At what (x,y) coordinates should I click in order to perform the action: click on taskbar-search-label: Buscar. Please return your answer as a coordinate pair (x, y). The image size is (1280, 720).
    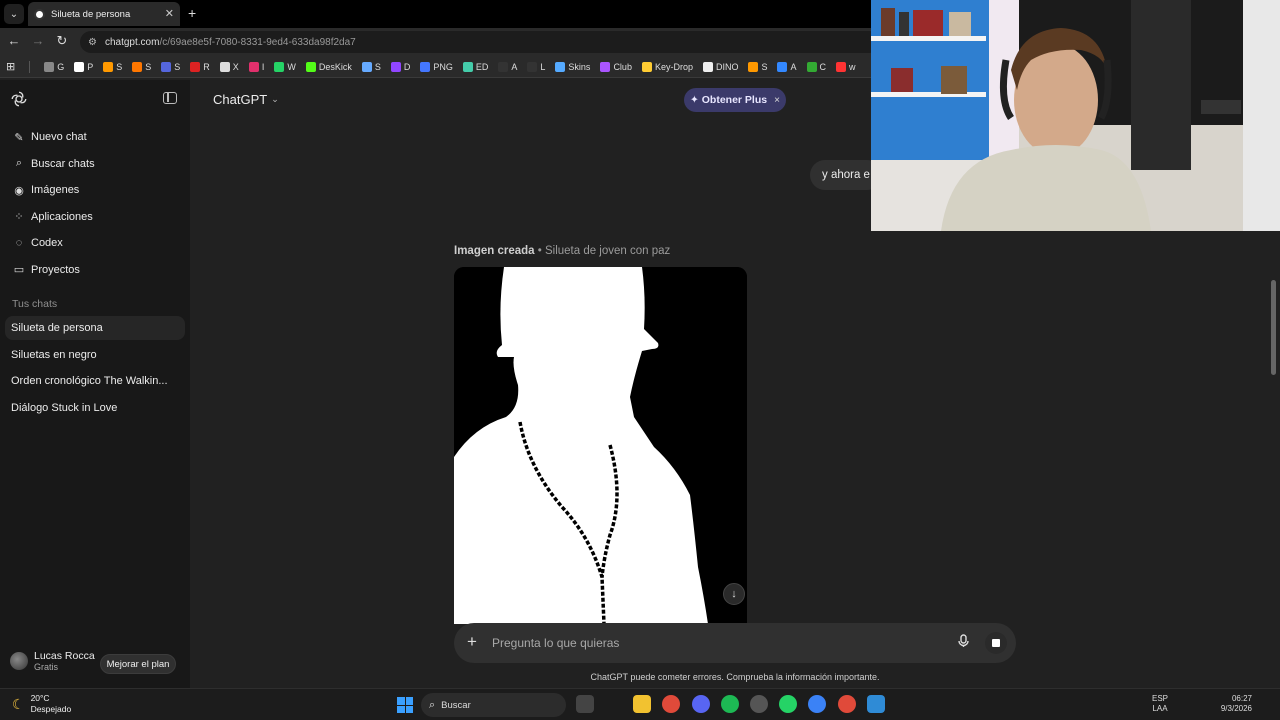
    Looking at the image, I should click on (456, 705).